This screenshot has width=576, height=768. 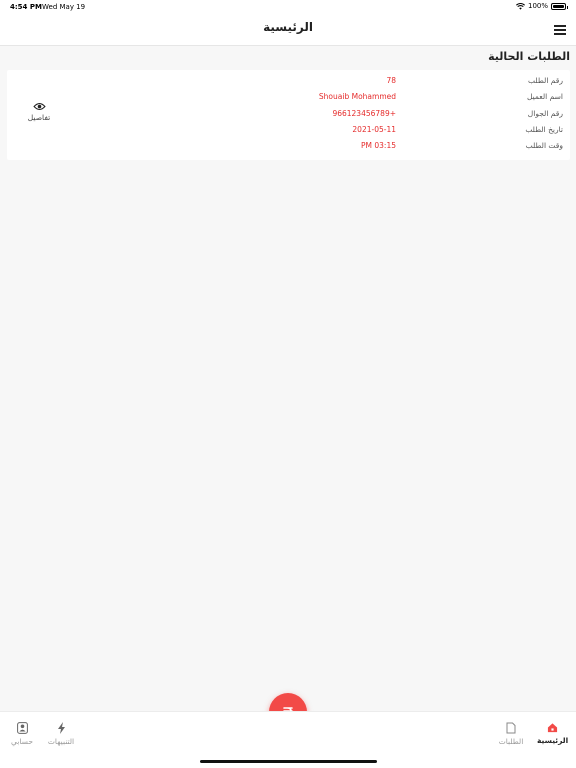 What do you see at coordinates (560, 30) in the screenshot?
I see `hamburger-menu-icon` at bounding box center [560, 30].